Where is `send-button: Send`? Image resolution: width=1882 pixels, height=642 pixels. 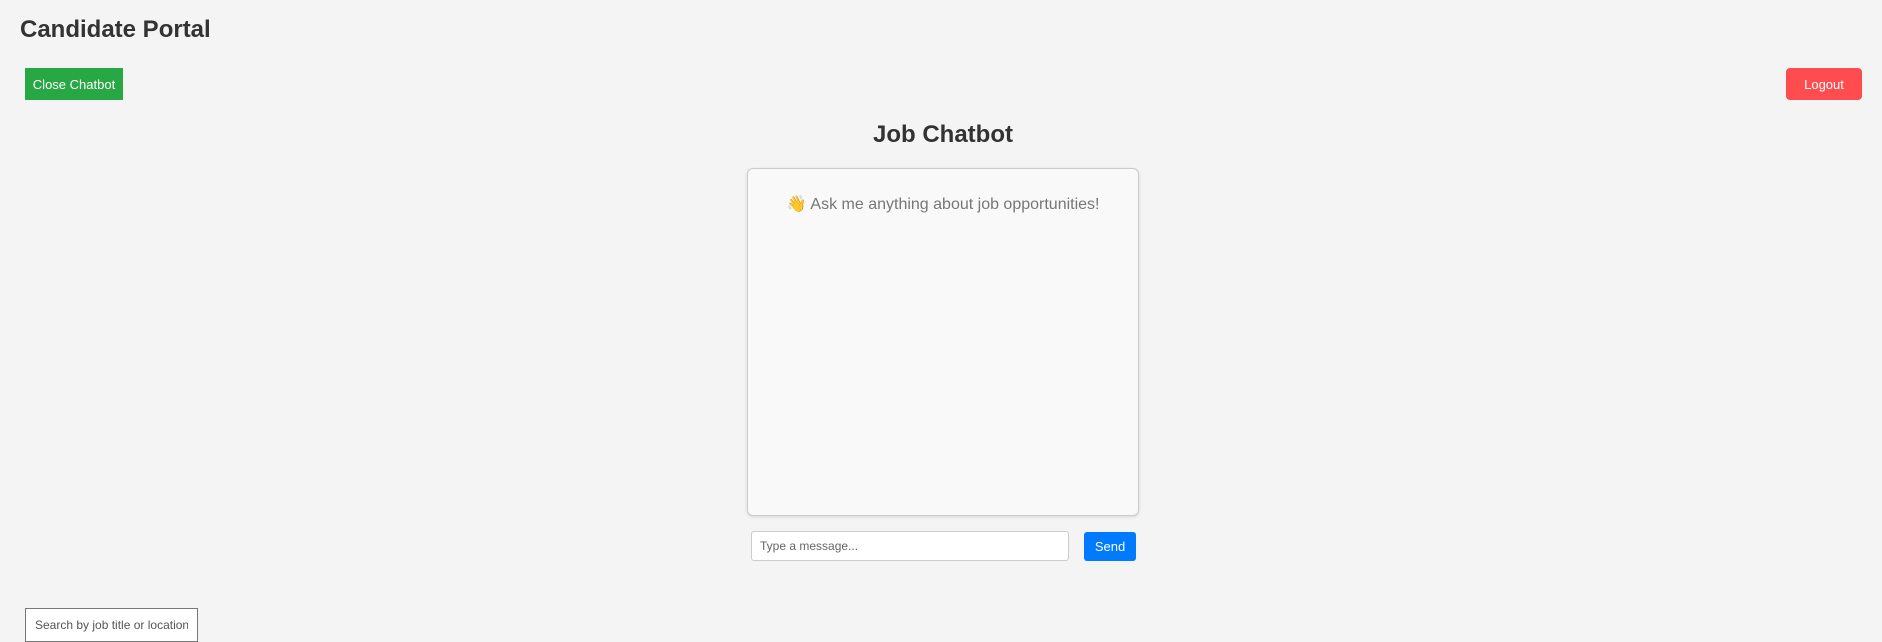 send-button: Send is located at coordinates (1110, 546).